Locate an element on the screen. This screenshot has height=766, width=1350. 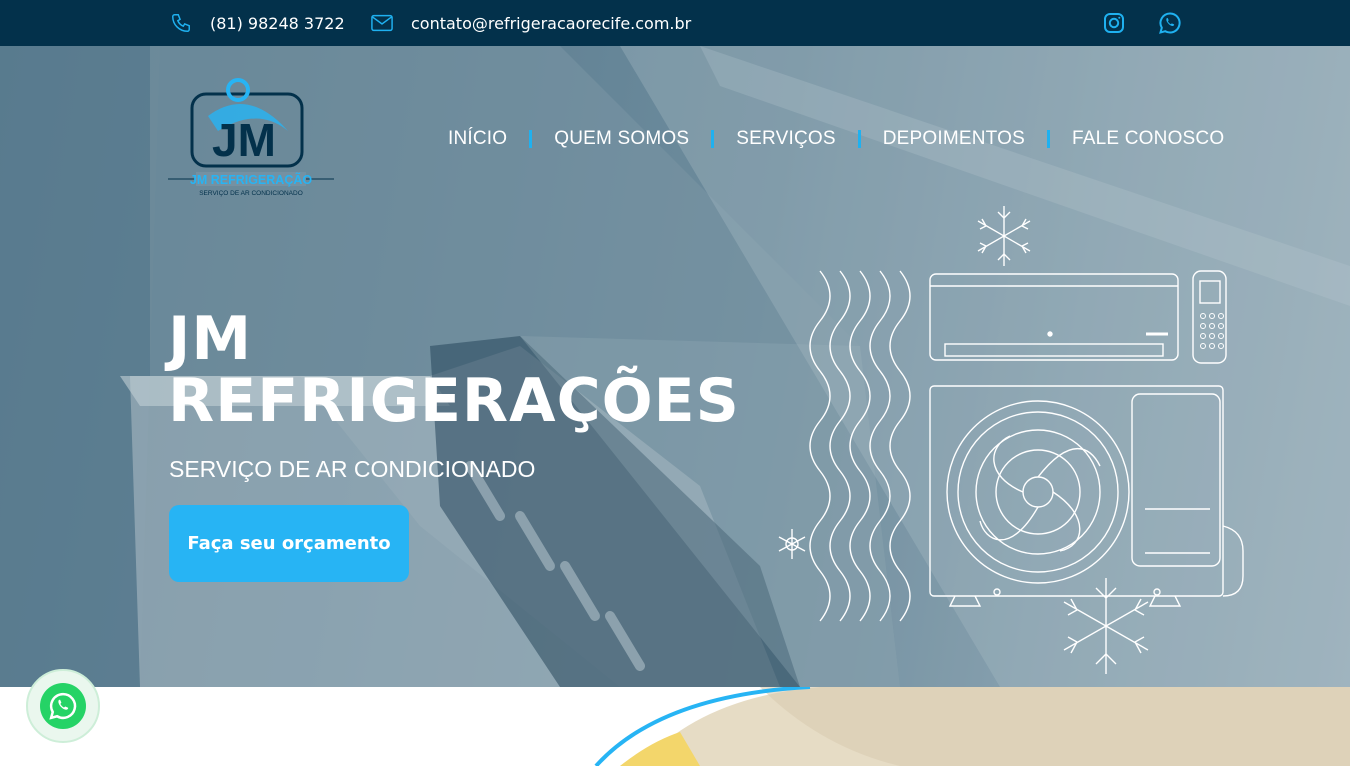
phone-contact: (81) 98248 3722 is located at coordinates (257, 23).